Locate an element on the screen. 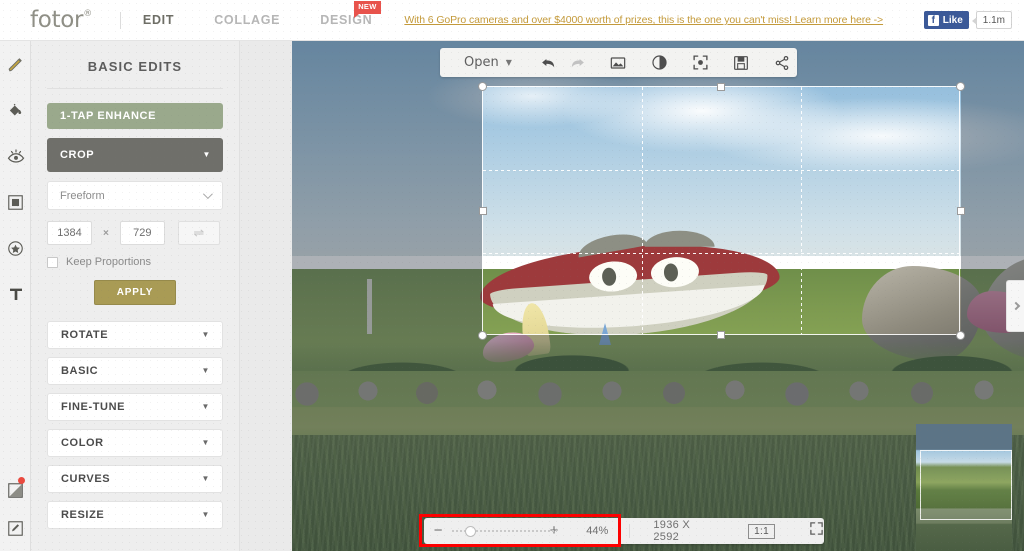  section-curves: CURVES ▼ is located at coordinates (135, 479).